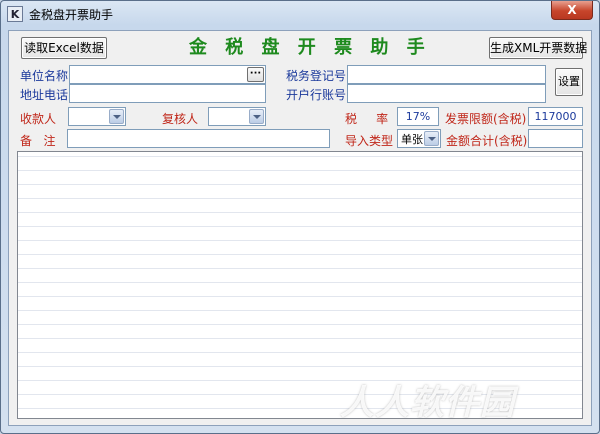 This screenshot has width=600, height=434. I want to click on window-title: 金税盘开票助手, so click(71, 15).